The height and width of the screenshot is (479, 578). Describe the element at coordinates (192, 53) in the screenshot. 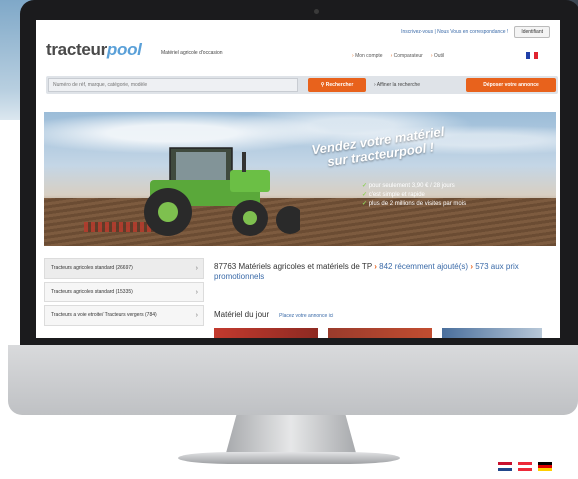

I see `site-tagline: Matériel agricole d'occasion` at that location.